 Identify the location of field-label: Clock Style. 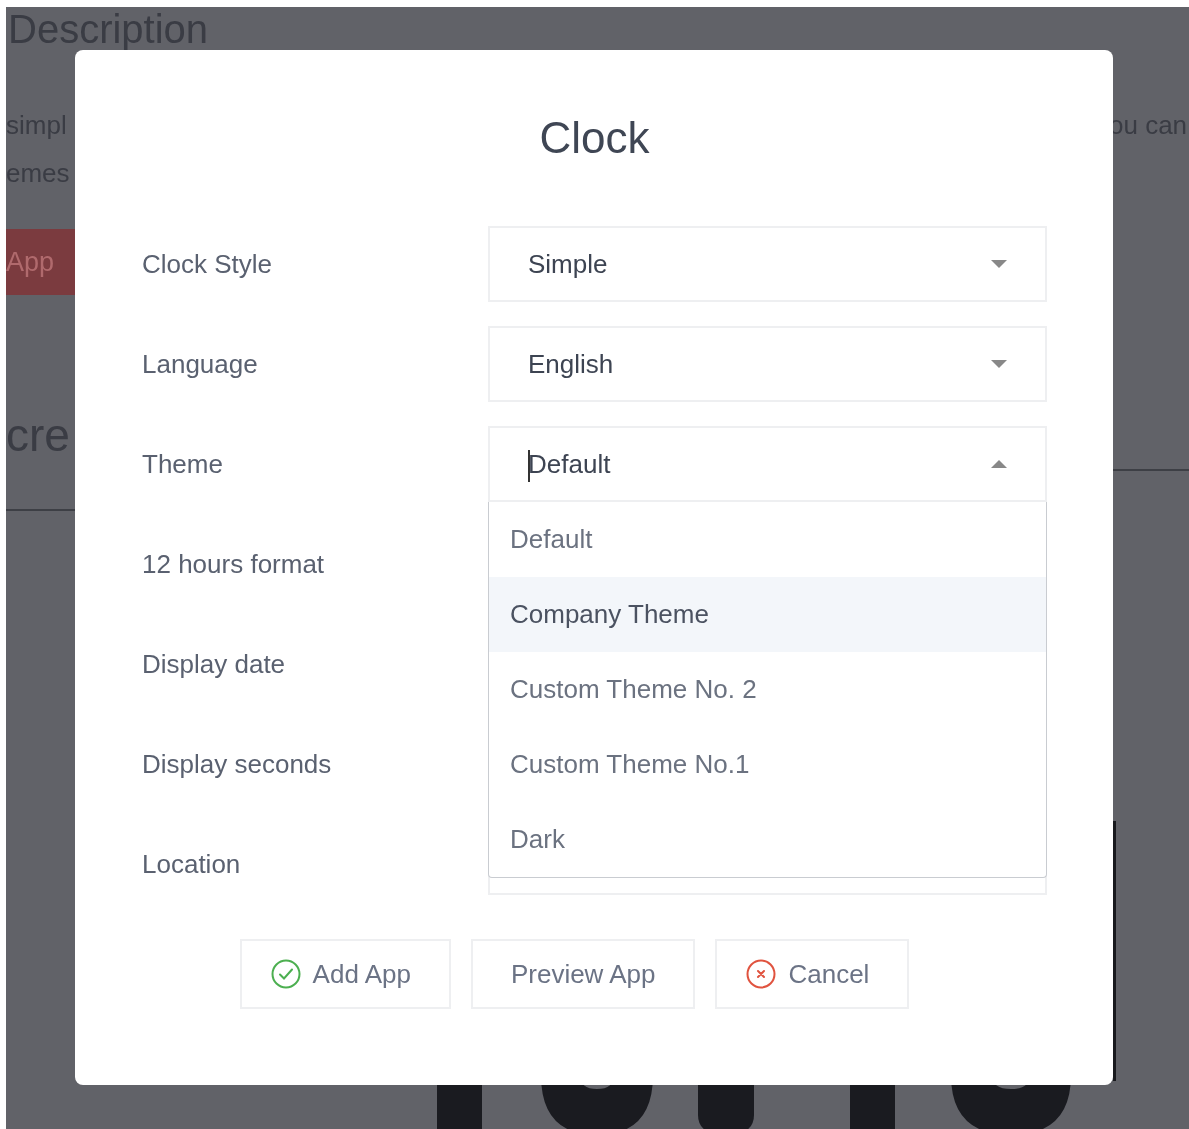
(207, 263).